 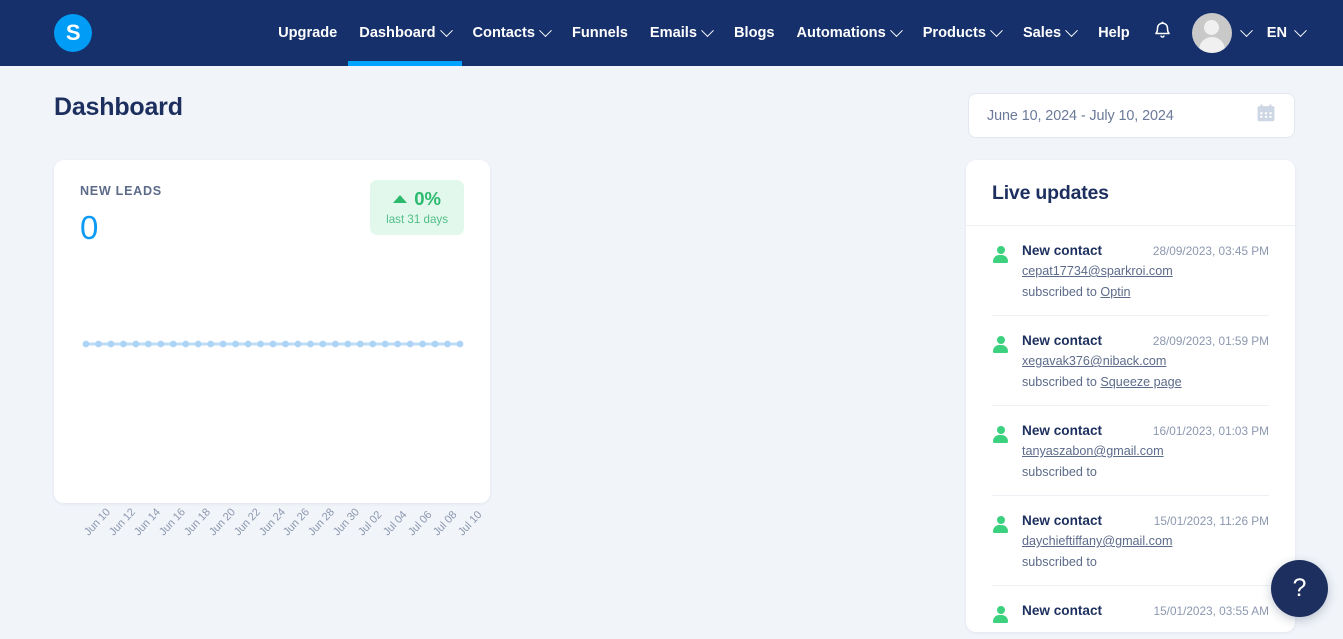 I want to click on nav-item-blogs: Blogs, so click(x=754, y=33).